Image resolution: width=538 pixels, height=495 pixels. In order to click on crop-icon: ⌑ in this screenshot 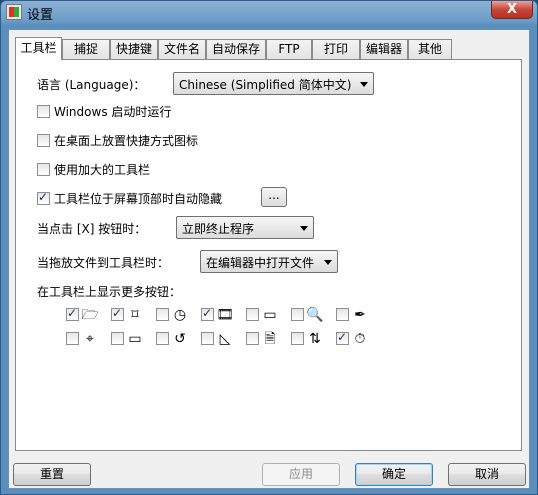, I will do `click(135, 315)`.